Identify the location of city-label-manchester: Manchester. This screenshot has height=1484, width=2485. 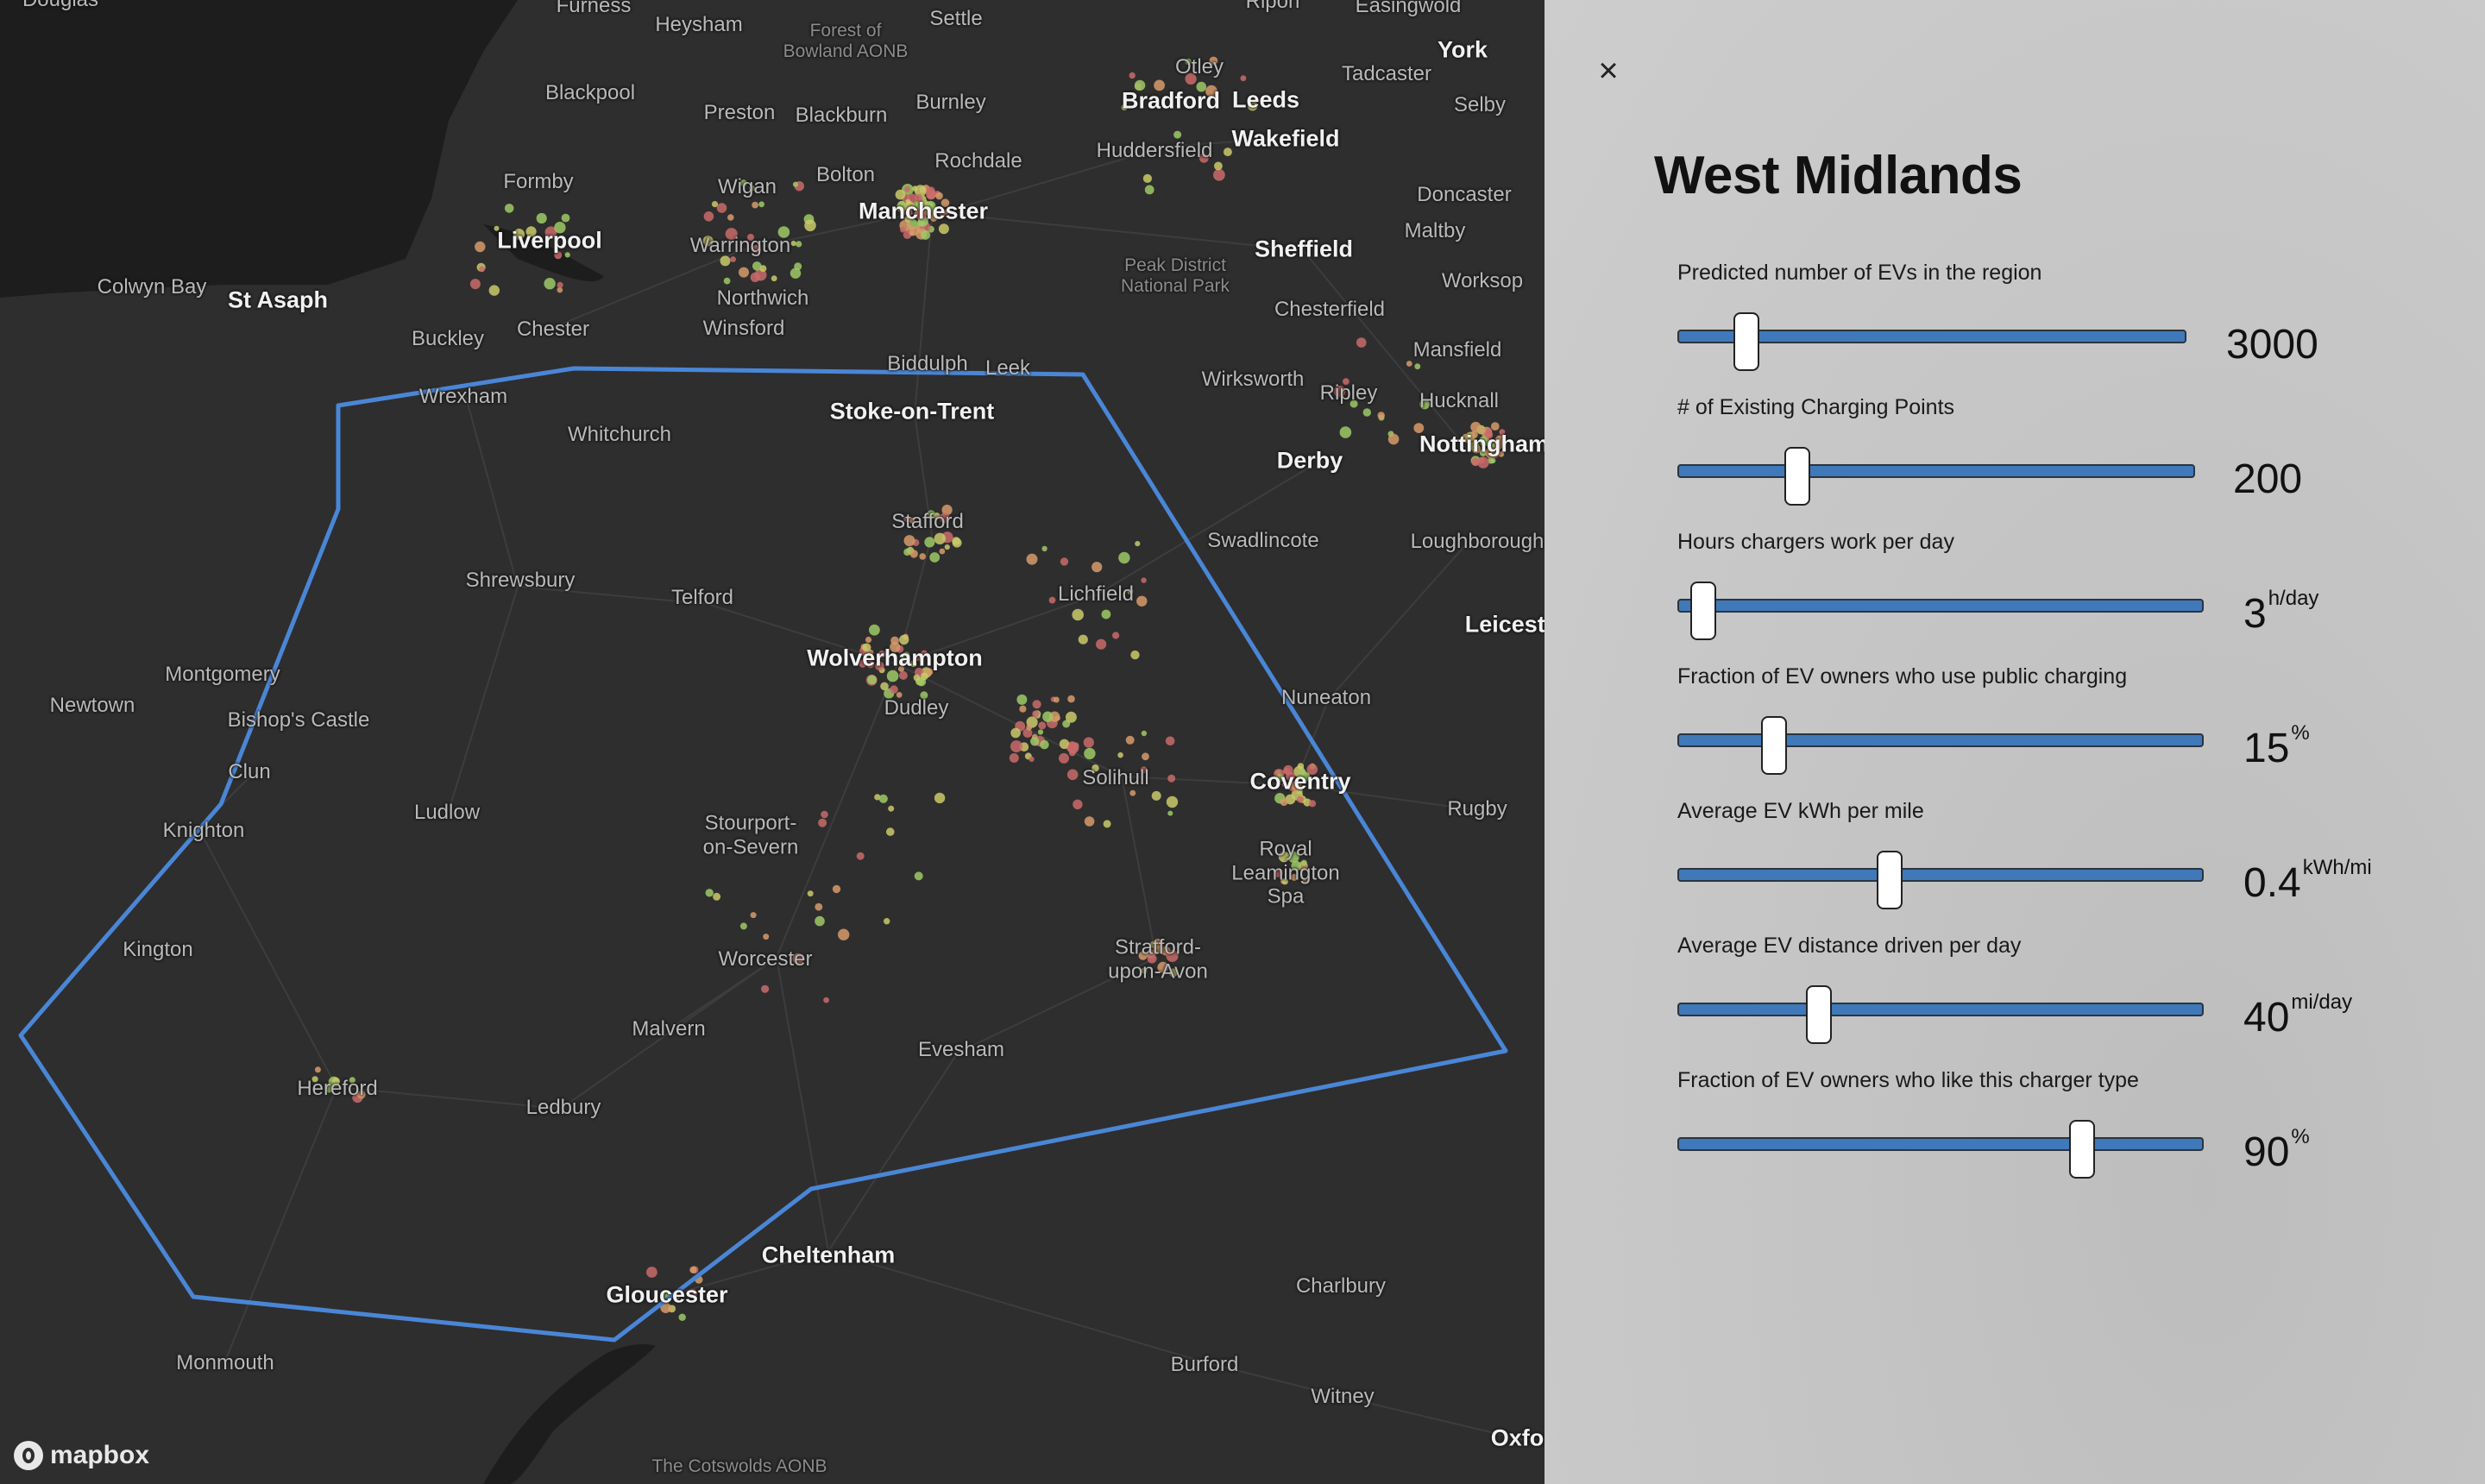
(923, 211).